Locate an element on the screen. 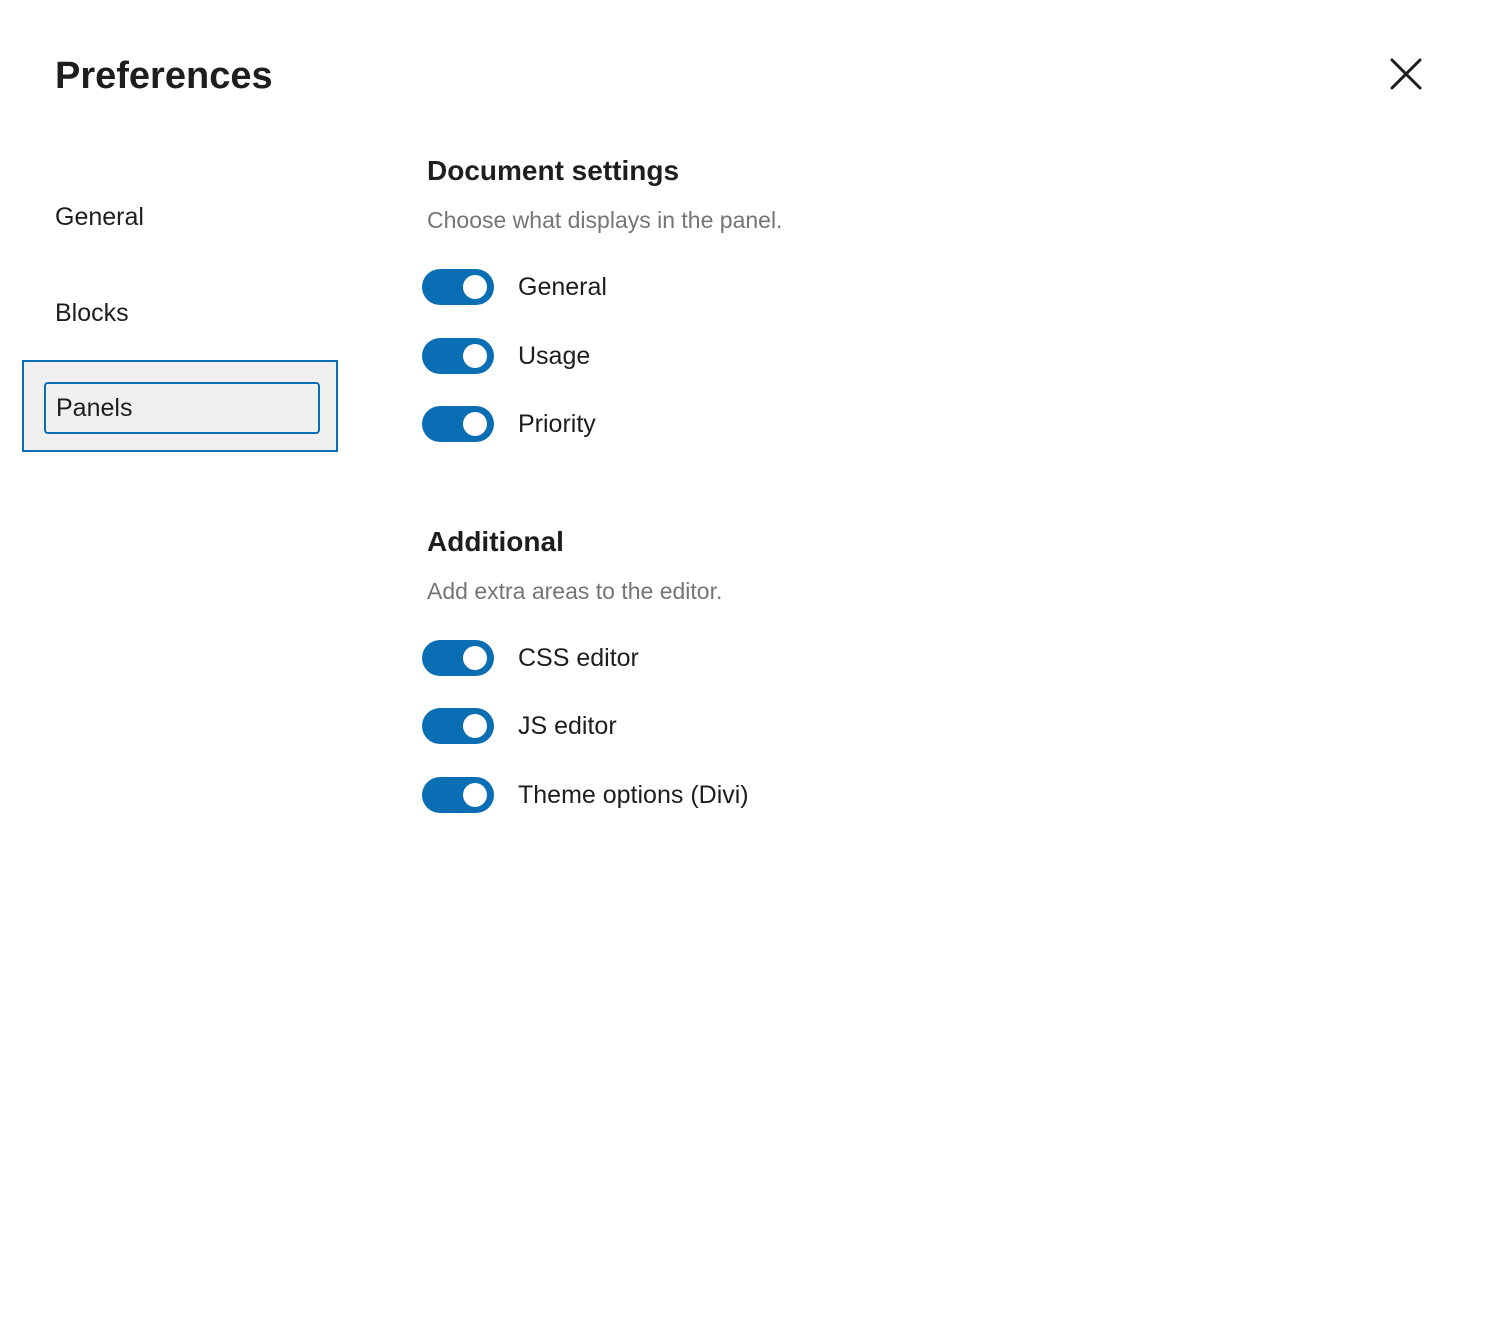 The height and width of the screenshot is (1344, 1486). close-icon is located at coordinates (1406, 74).